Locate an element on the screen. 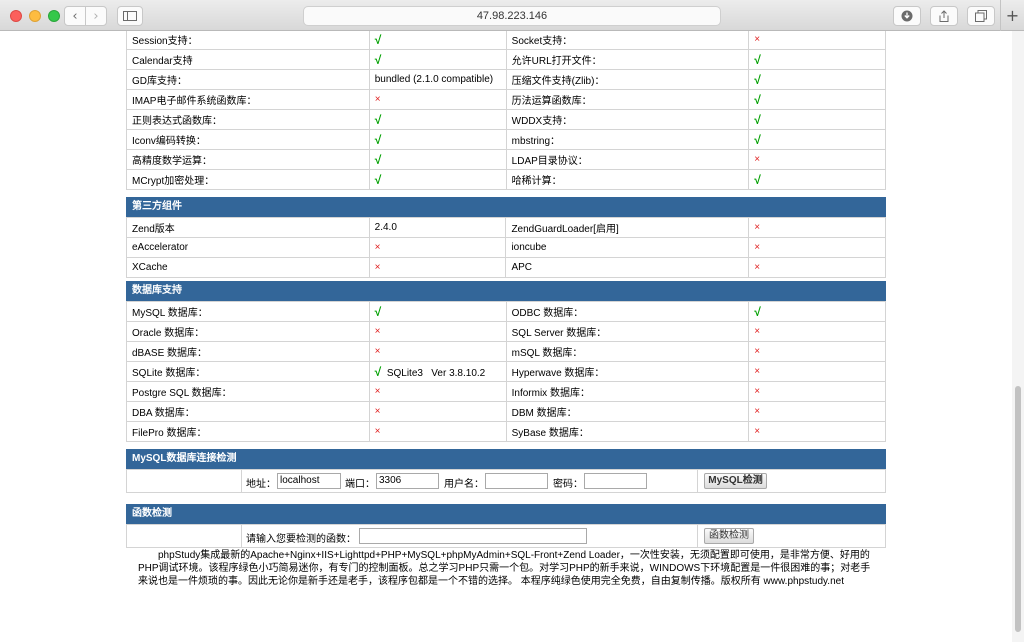 Image resolution: width=1024 pixels, height=642 pixels. database-row: FilePro 数据库： × SyBase 数据库： × is located at coordinates (506, 431).